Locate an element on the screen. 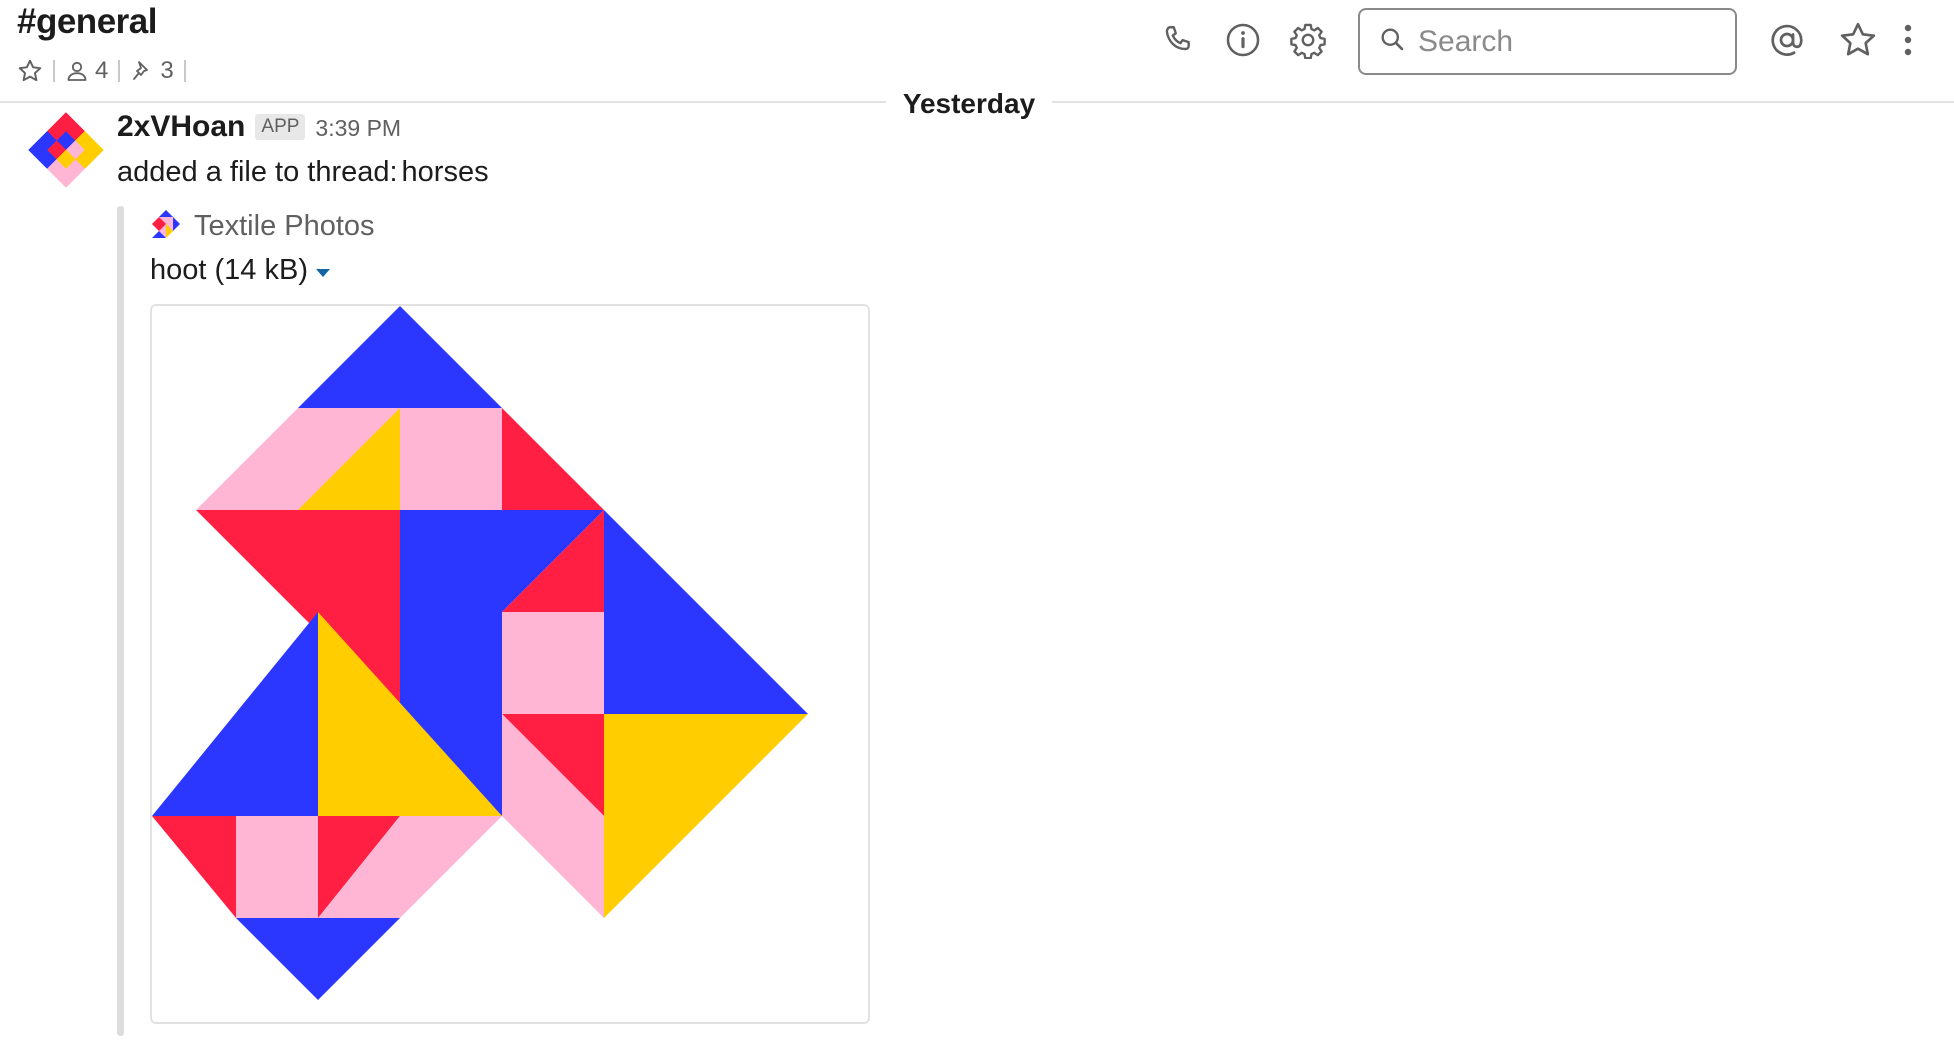  textile-logo-icon is located at coordinates (166, 226).